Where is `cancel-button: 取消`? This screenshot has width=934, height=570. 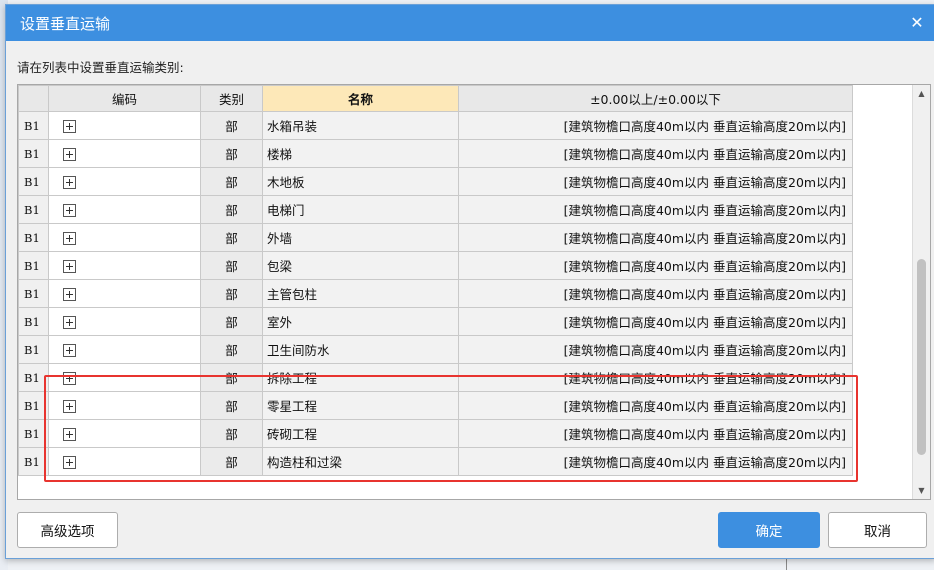 cancel-button: 取消 is located at coordinates (877, 530).